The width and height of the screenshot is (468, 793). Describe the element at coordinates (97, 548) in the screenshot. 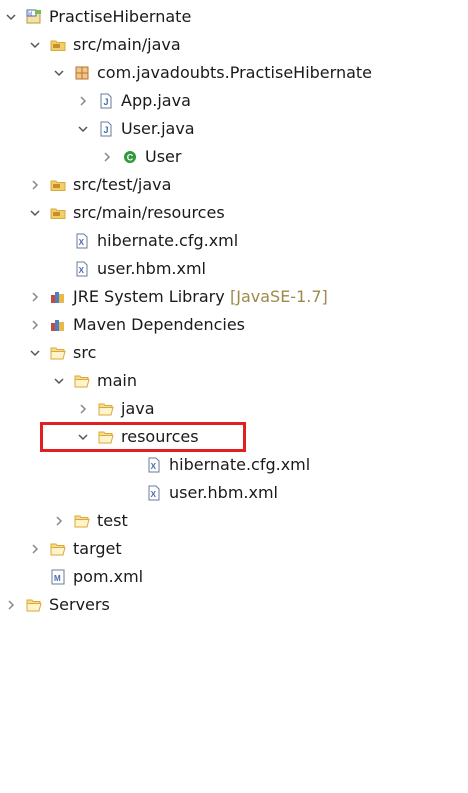

I see `tree-item-label: target` at that location.